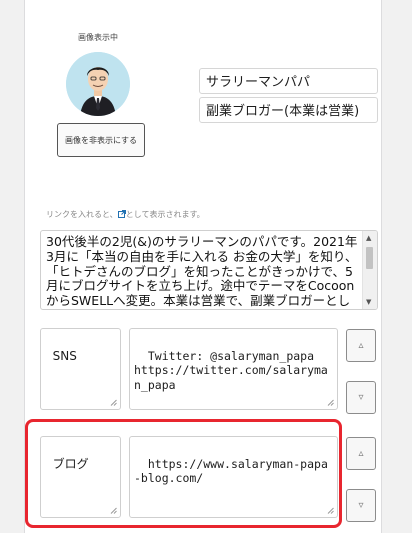 Image resolution: width=412 pixels, height=533 pixels. Describe the element at coordinates (121, 214) in the screenshot. I see `external-link-icon` at that location.